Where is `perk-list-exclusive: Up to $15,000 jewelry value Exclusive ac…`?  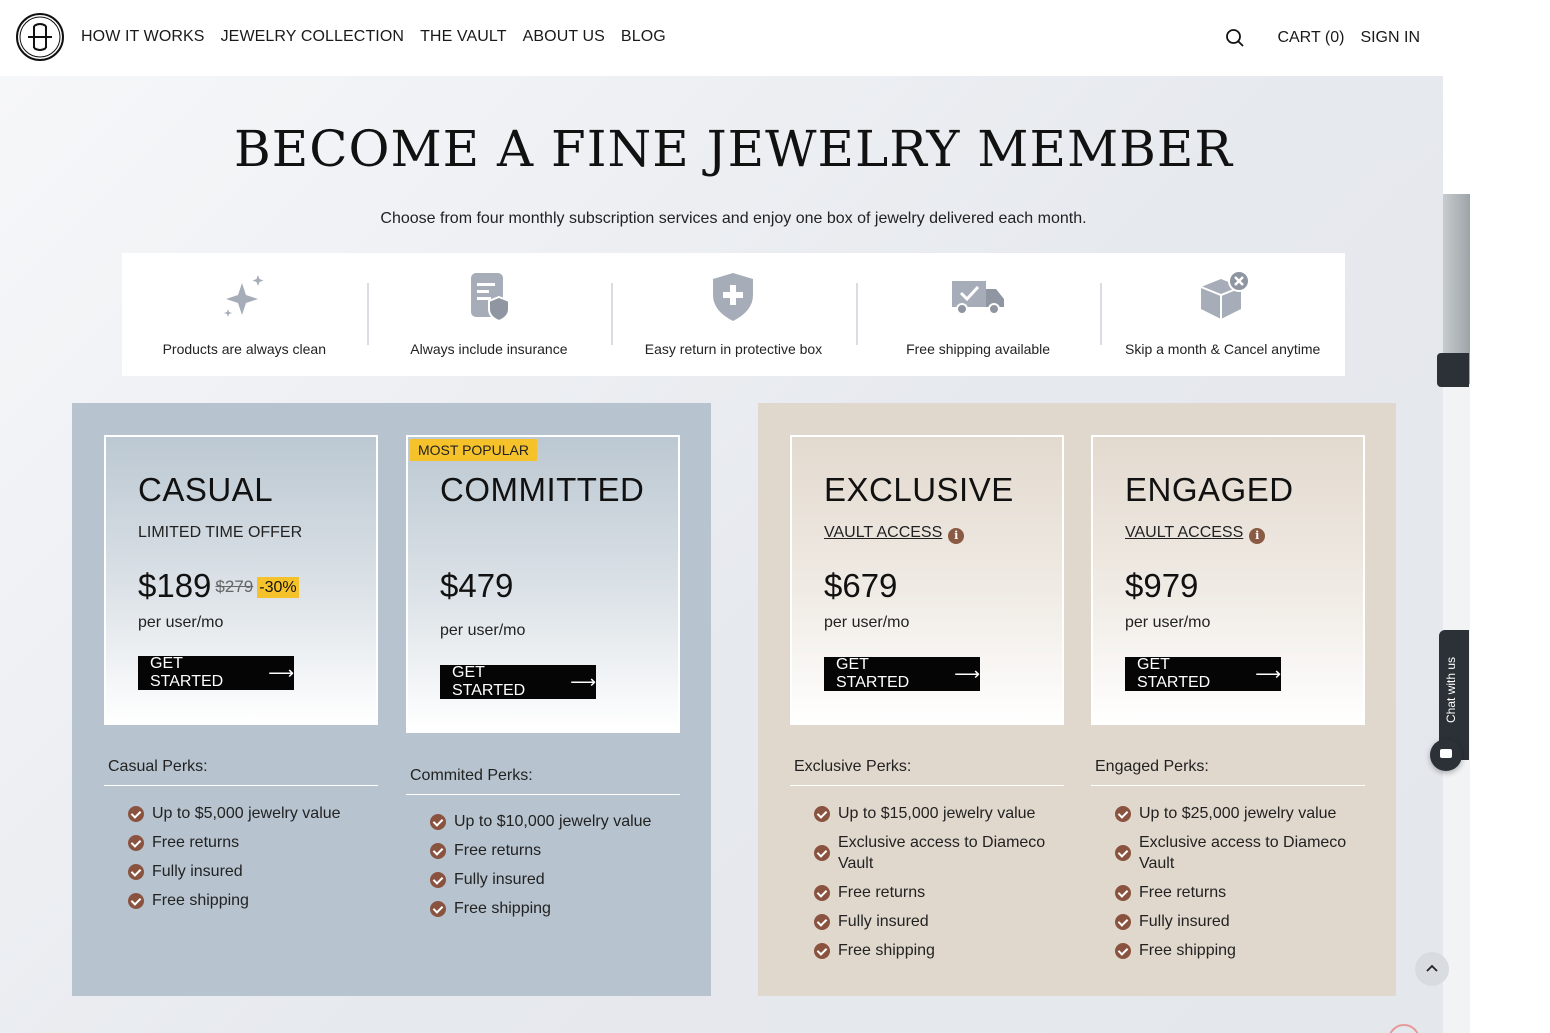 perk-list-exclusive: Up to $15,000 jewelry value Exclusive ac… is located at coordinates (934, 886).